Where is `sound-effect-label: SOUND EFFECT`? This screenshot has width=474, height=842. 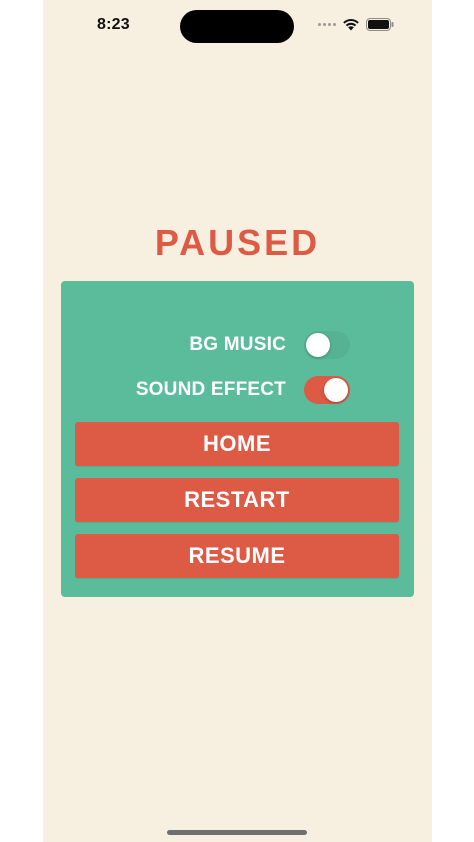
sound-effect-label: SOUND EFFECT is located at coordinates (210, 389).